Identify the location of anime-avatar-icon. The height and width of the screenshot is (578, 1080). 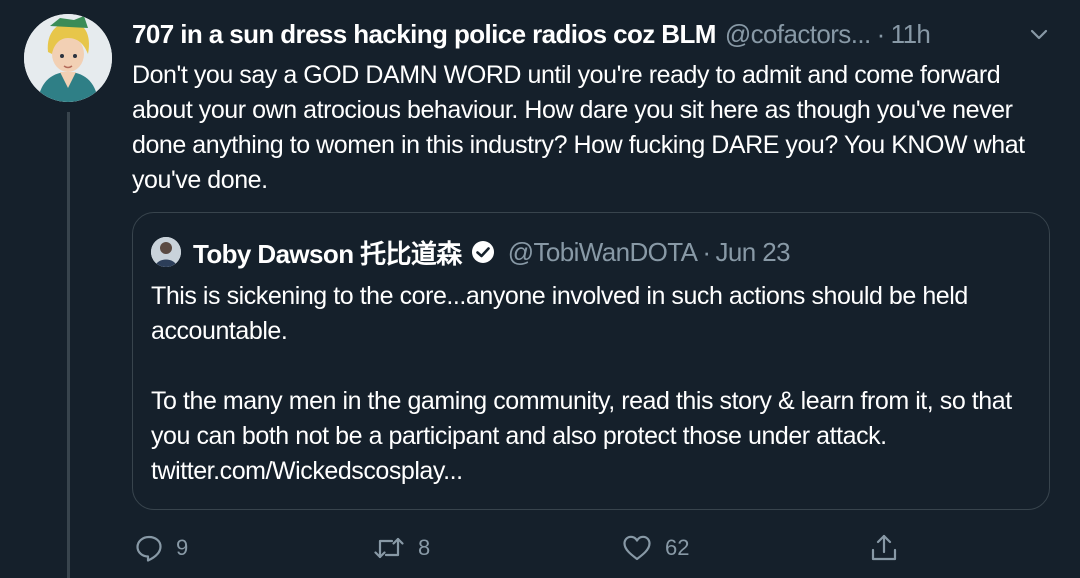
(68, 58).